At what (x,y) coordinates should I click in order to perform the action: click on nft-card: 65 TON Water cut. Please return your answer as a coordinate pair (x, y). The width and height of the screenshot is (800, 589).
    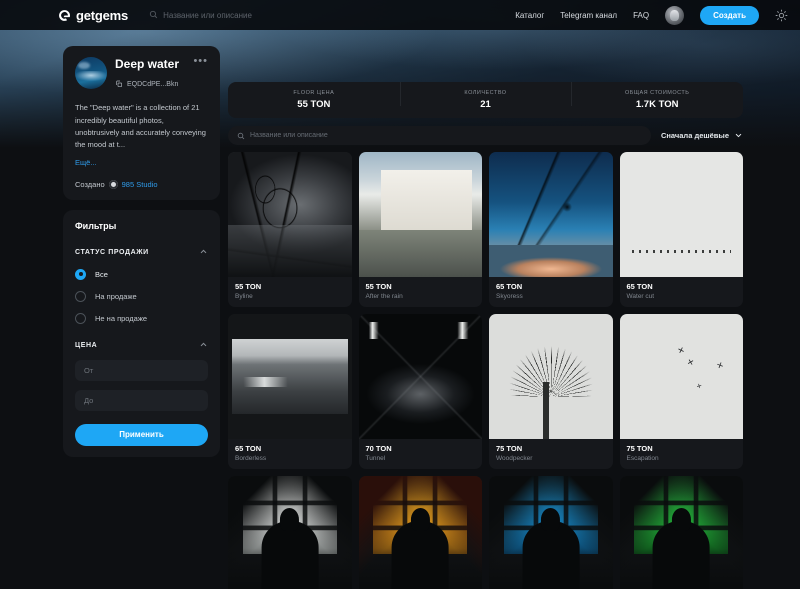
    Looking at the image, I should click on (681, 229).